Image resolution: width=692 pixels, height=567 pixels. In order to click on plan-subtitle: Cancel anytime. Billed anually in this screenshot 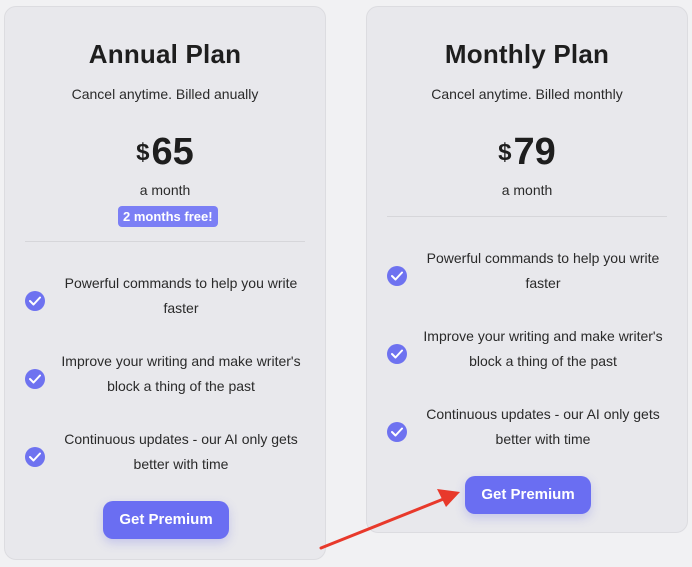, I will do `click(165, 94)`.